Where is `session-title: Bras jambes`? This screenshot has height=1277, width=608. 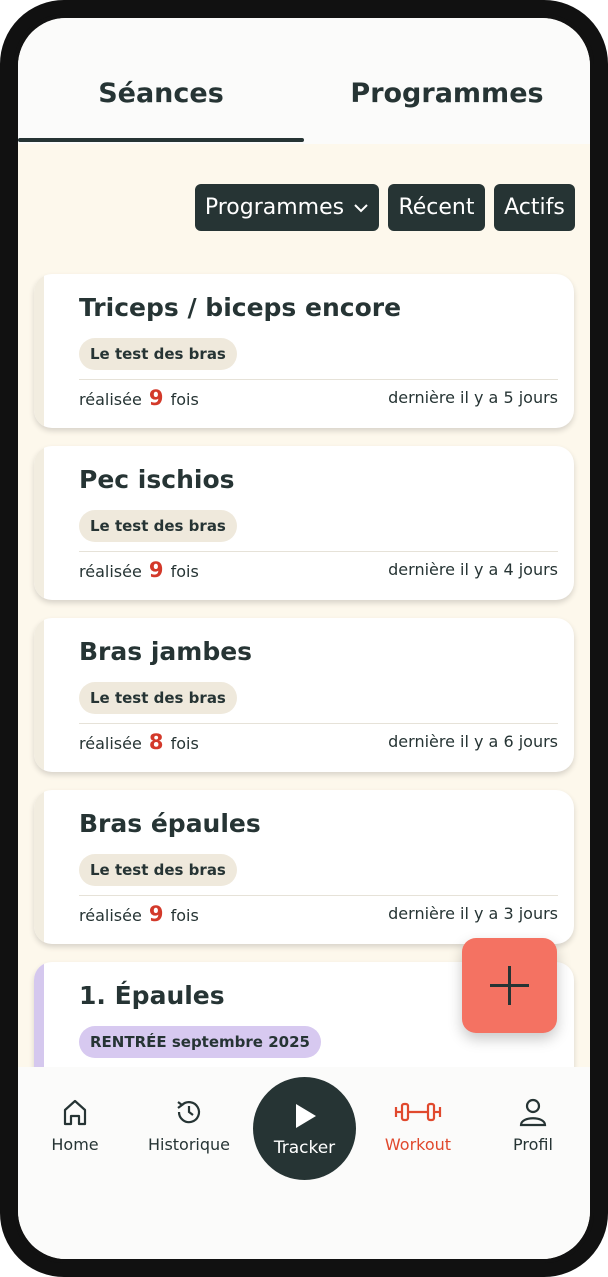
session-title: Bras jambes is located at coordinates (166, 651).